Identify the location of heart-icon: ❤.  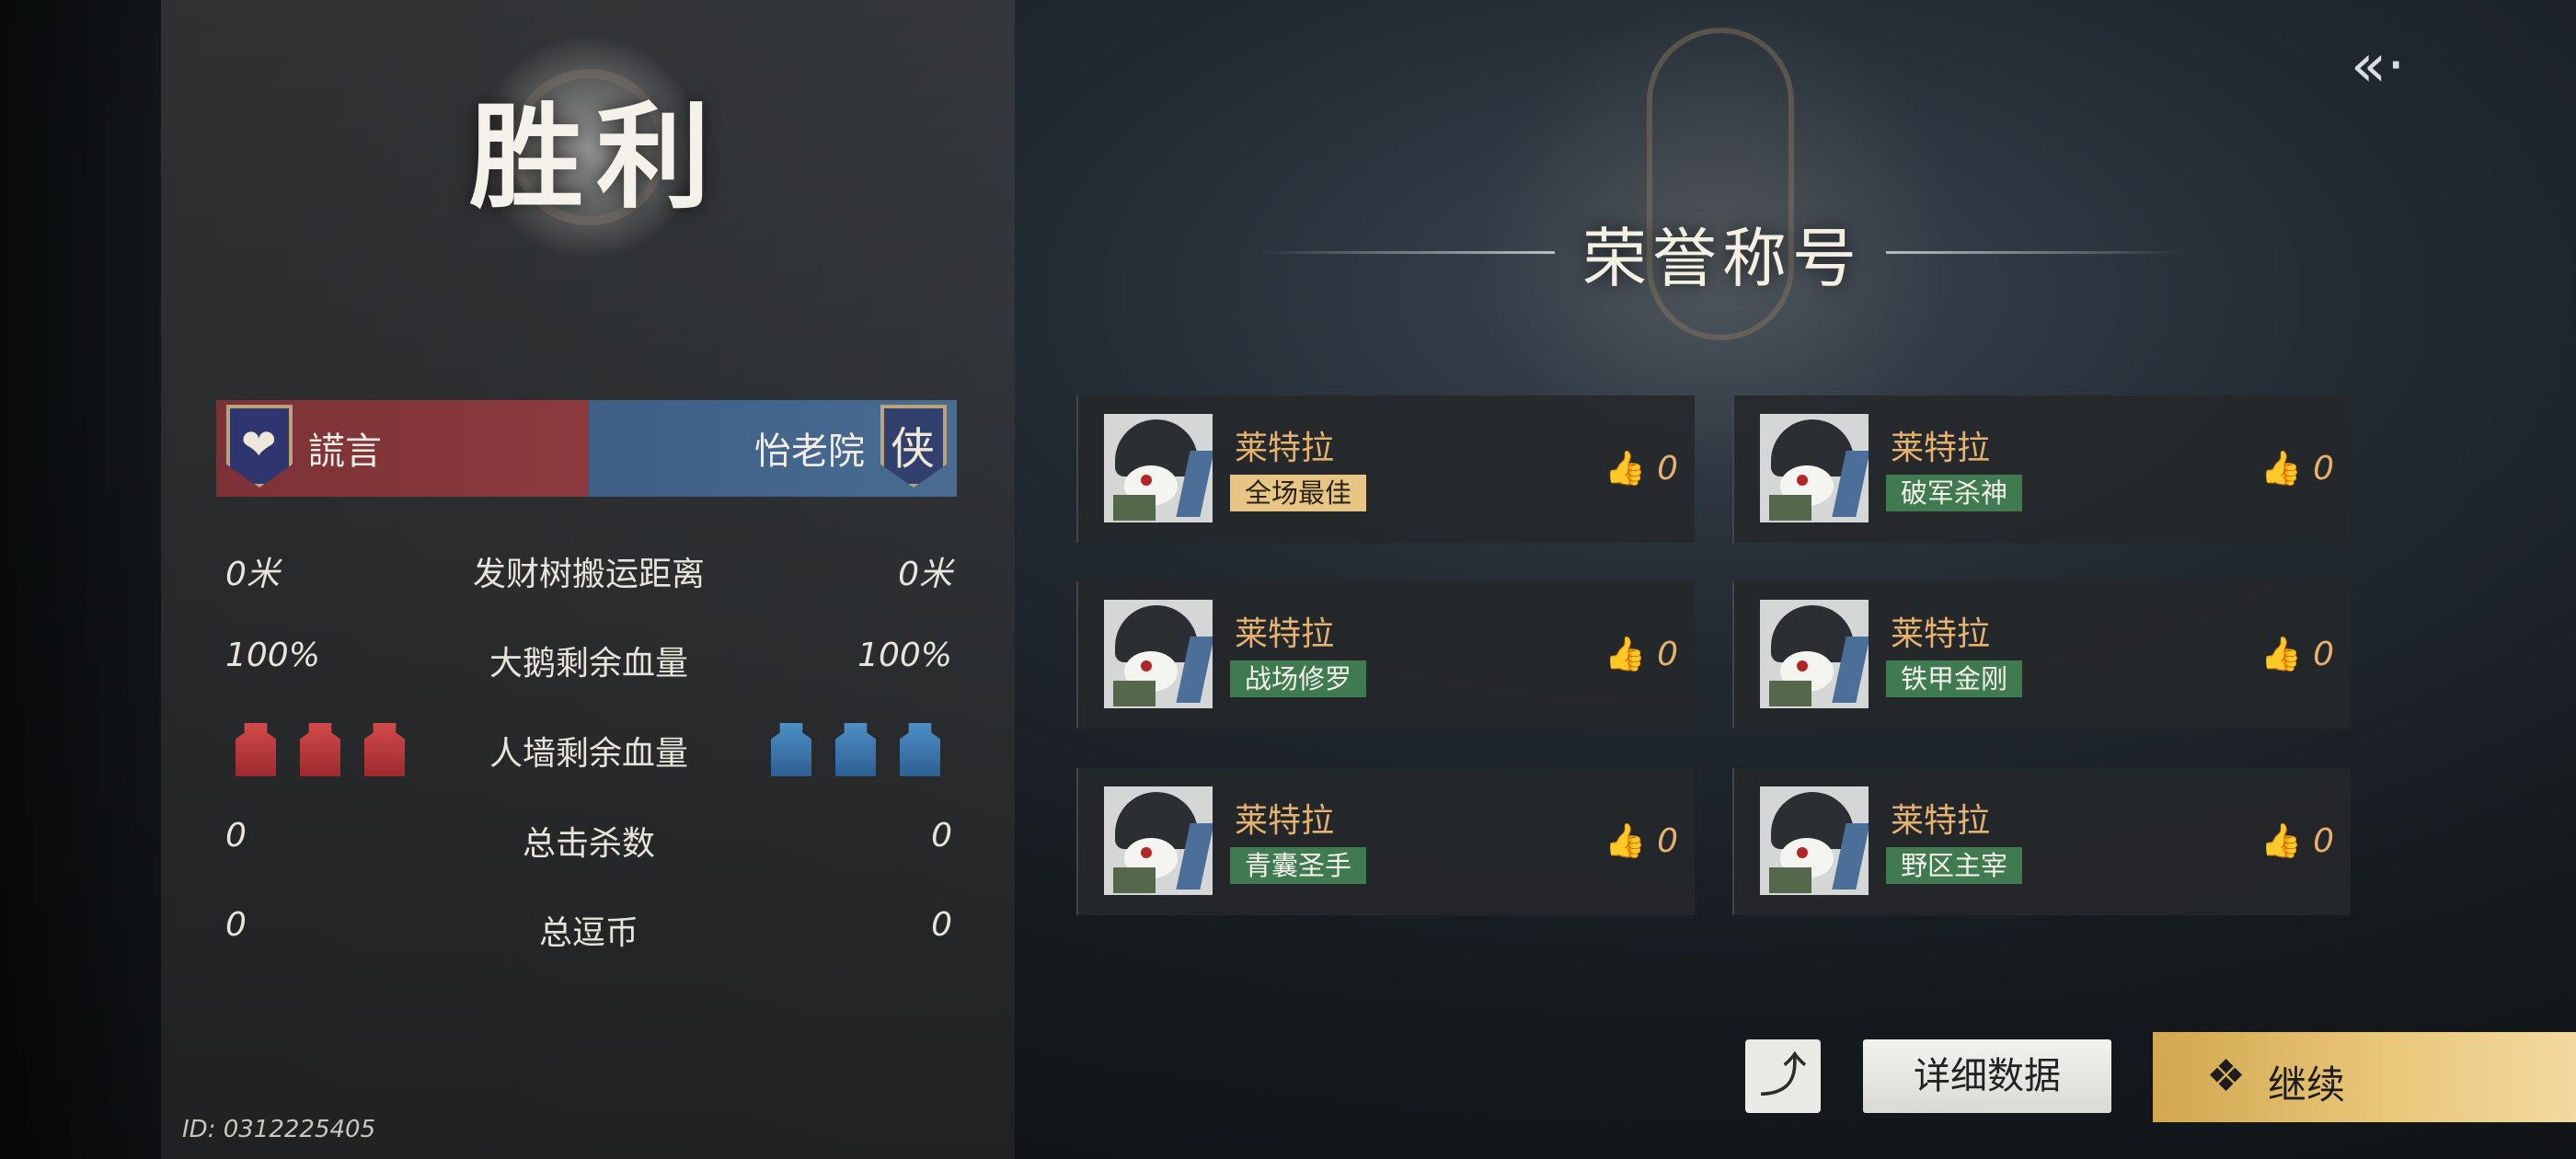
(259, 444).